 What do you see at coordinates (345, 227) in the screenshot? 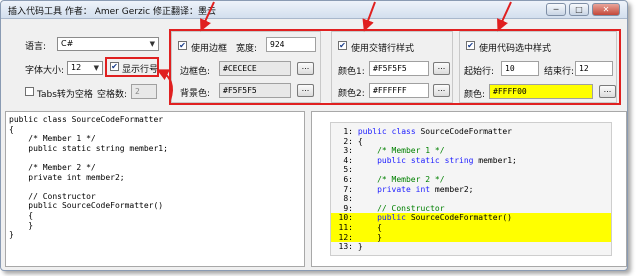
I see `line-number: 11:` at bounding box center [345, 227].